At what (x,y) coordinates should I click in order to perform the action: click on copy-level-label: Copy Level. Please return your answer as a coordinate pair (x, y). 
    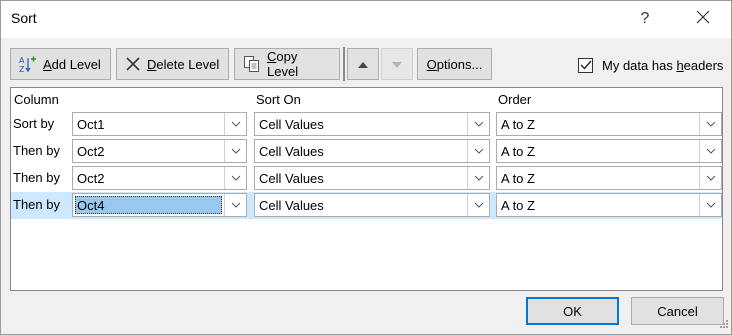
    Looking at the image, I should click on (283, 64).